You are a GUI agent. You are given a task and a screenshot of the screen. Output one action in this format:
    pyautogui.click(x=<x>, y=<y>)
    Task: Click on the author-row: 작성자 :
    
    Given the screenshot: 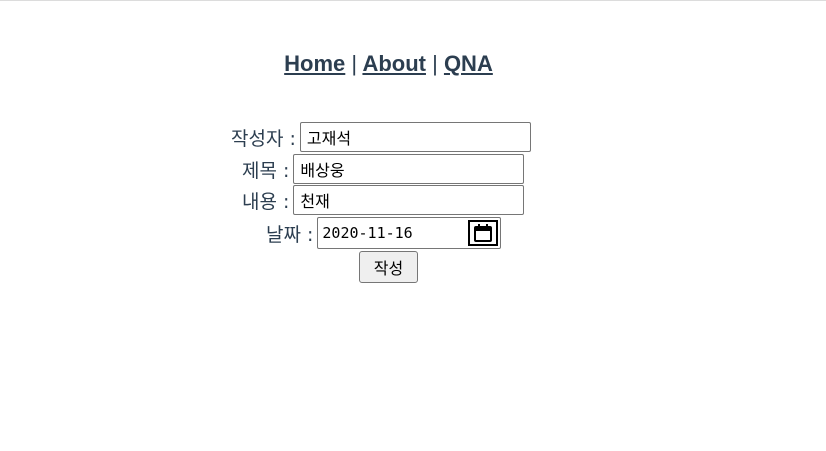 What is the action you would take?
    pyautogui.click(x=381, y=137)
    